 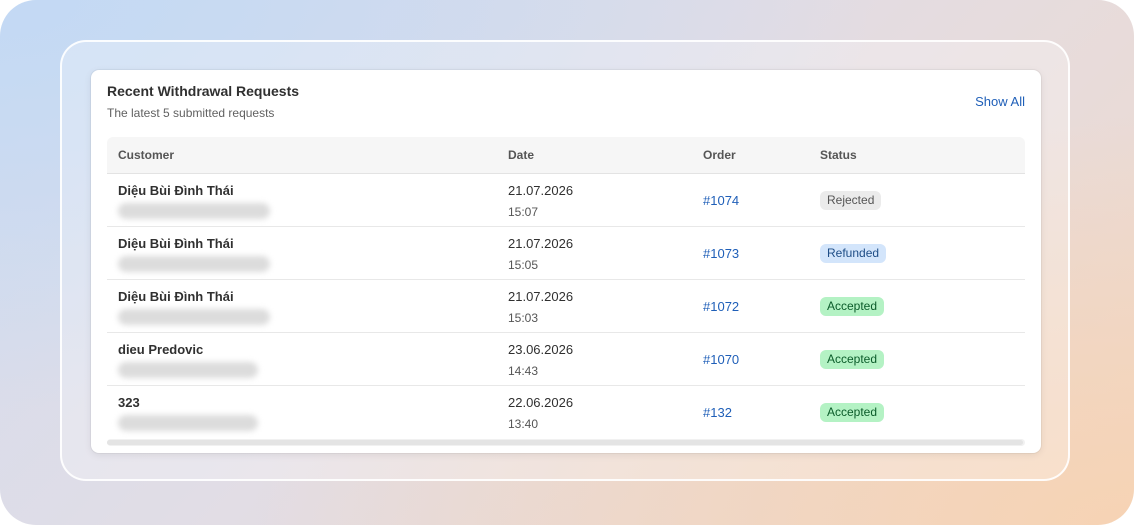 What do you see at coordinates (146, 155) in the screenshot?
I see `header-customer: Customer` at bounding box center [146, 155].